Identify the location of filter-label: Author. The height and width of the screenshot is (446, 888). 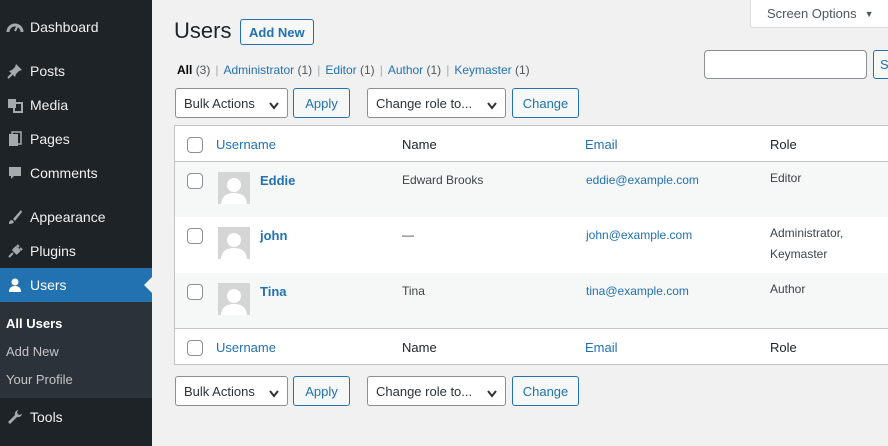
(405, 70).